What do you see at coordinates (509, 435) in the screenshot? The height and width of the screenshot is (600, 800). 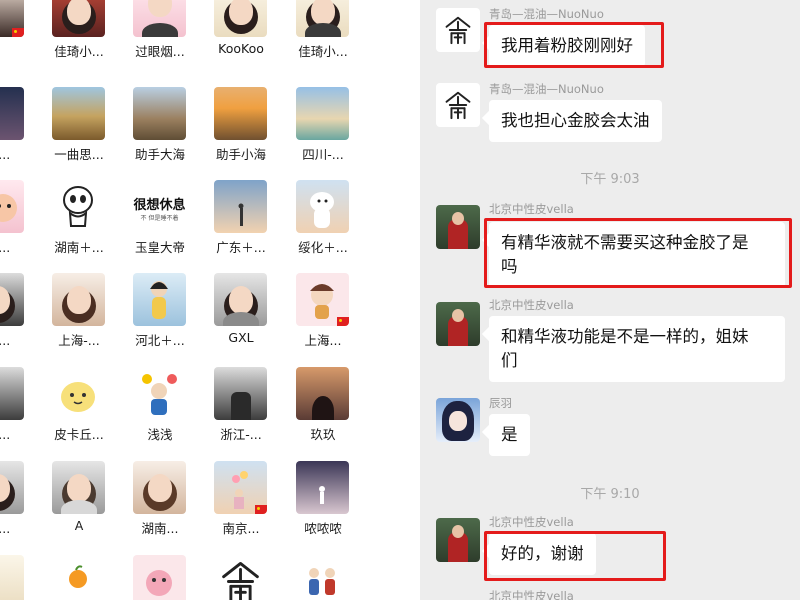 I see `message-bubble: 是` at bounding box center [509, 435].